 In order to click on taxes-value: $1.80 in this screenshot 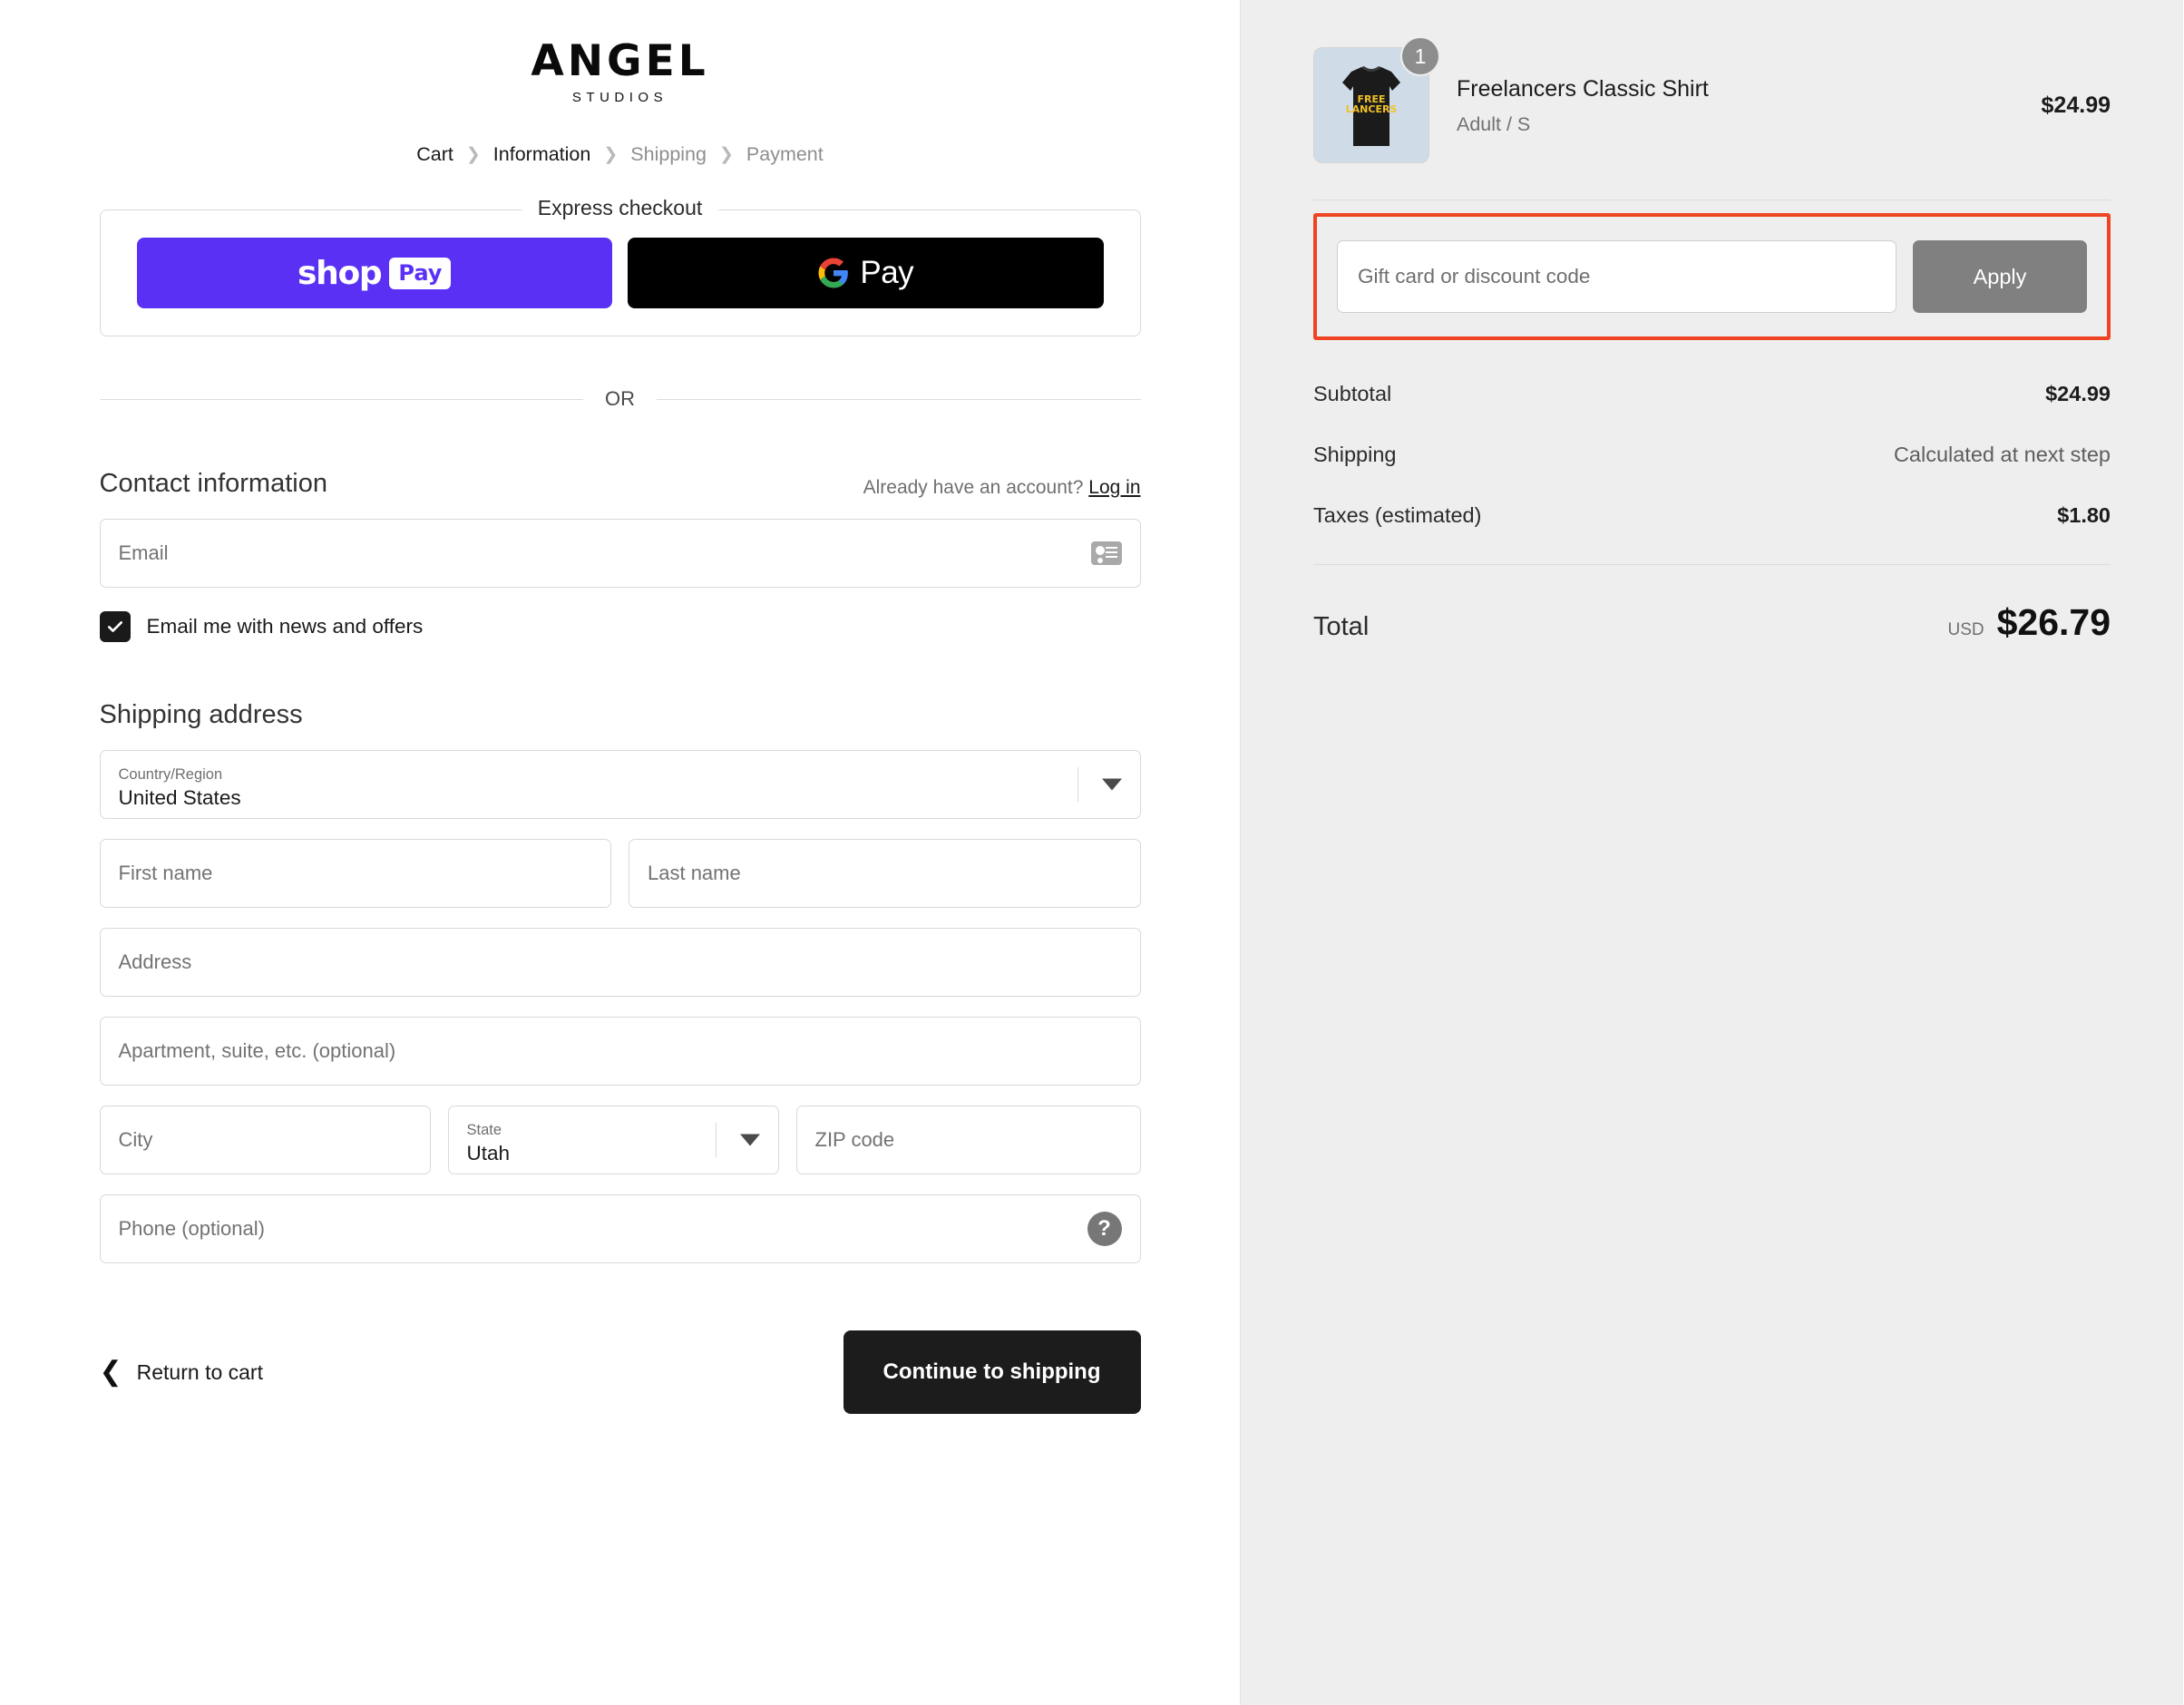, I will do `click(2084, 515)`.